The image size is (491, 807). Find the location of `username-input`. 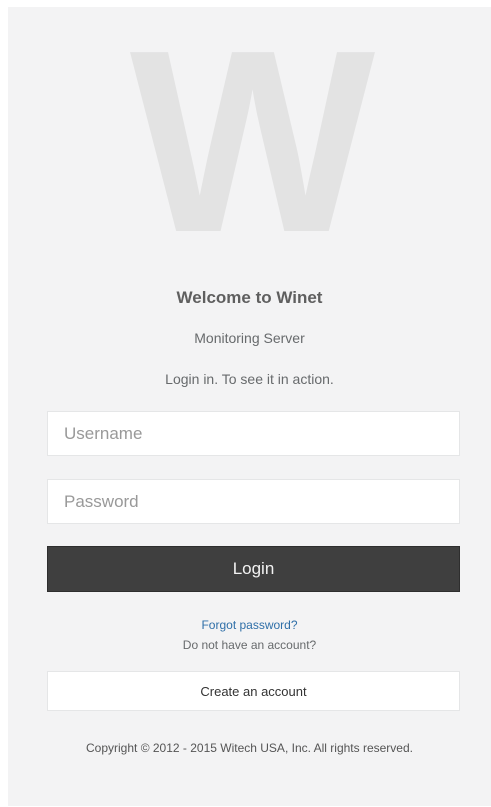

username-input is located at coordinates (253, 433).